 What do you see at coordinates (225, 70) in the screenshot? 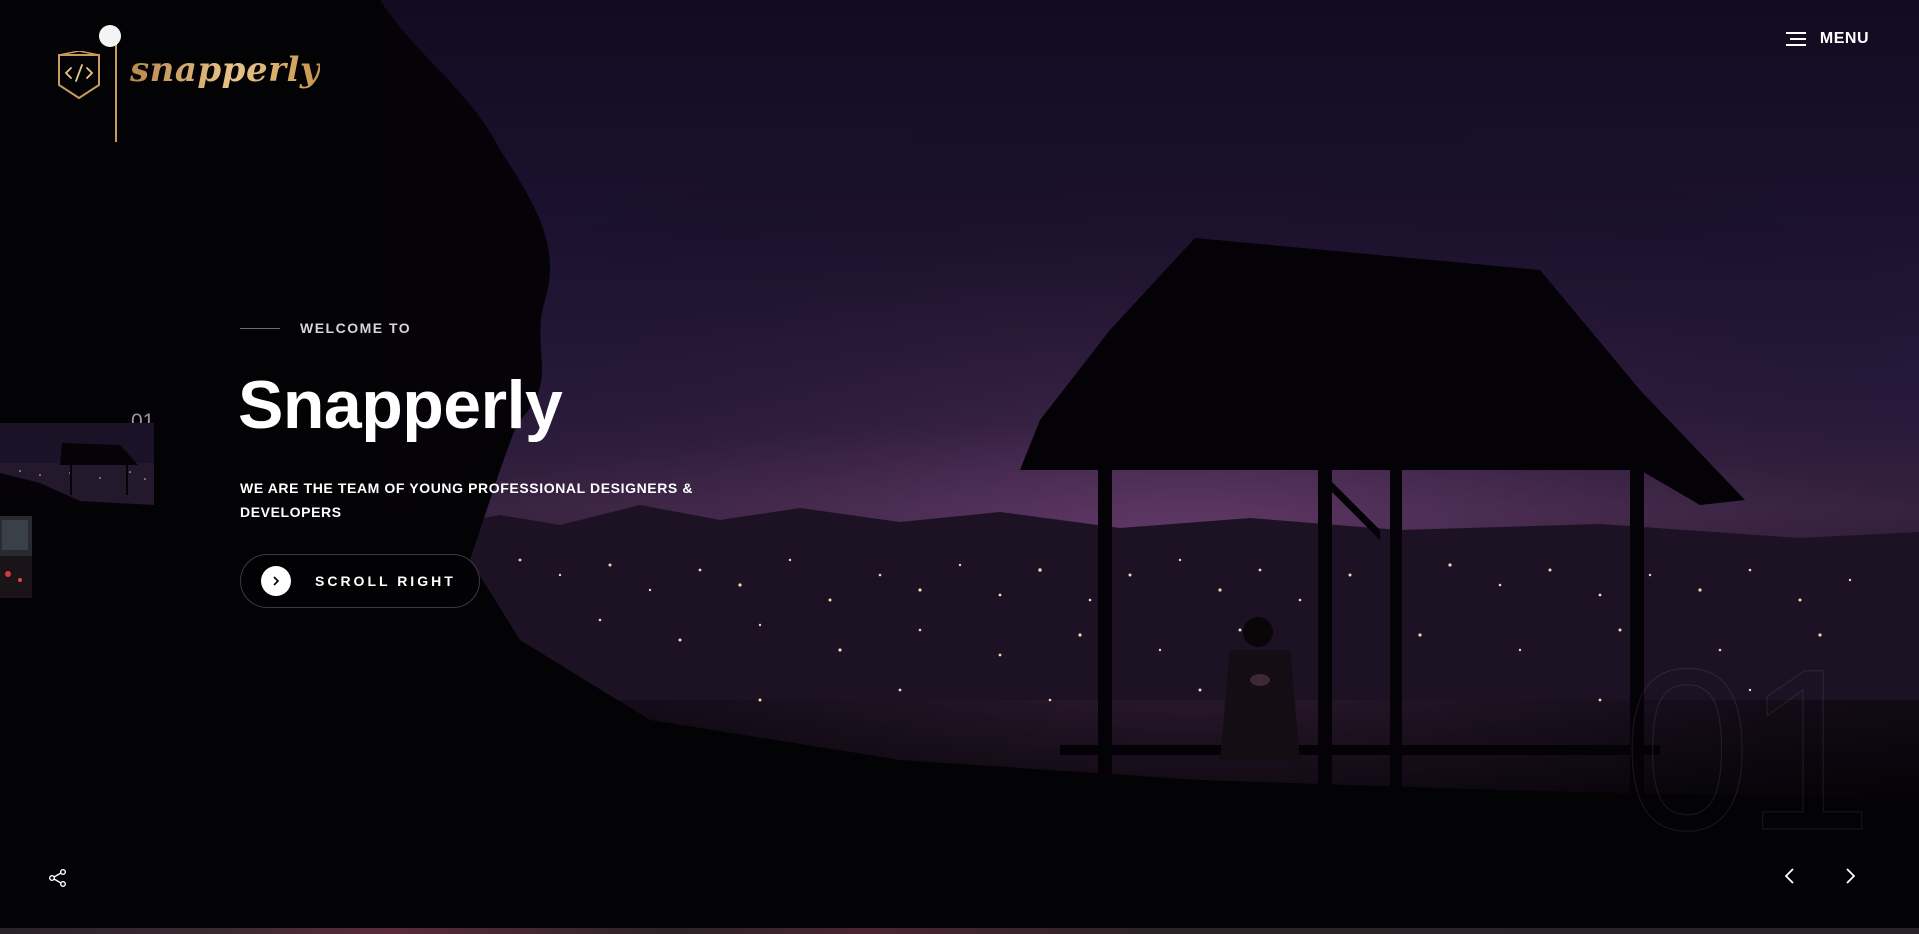
I see `logo-text: snapperly` at bounding box center [225, 70].